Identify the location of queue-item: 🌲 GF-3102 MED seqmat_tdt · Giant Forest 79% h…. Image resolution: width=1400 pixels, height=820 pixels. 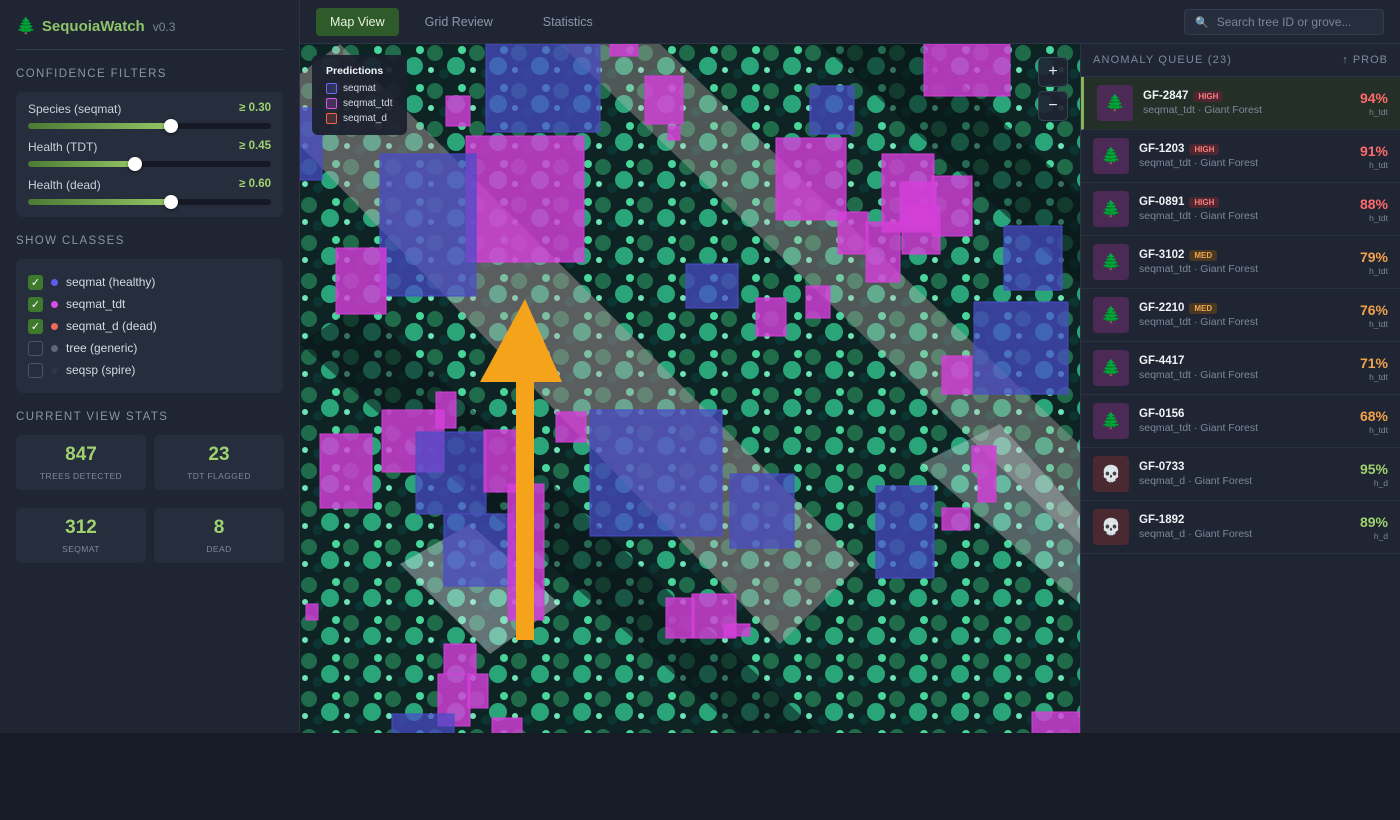
(1240, 262).